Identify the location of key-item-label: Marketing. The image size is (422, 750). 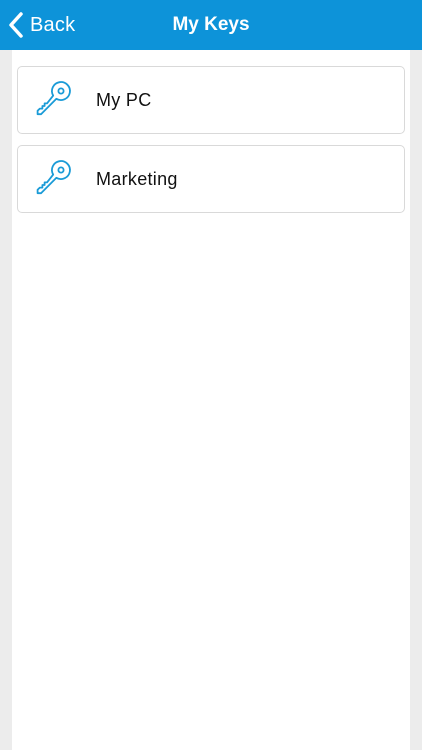
(137, 178).